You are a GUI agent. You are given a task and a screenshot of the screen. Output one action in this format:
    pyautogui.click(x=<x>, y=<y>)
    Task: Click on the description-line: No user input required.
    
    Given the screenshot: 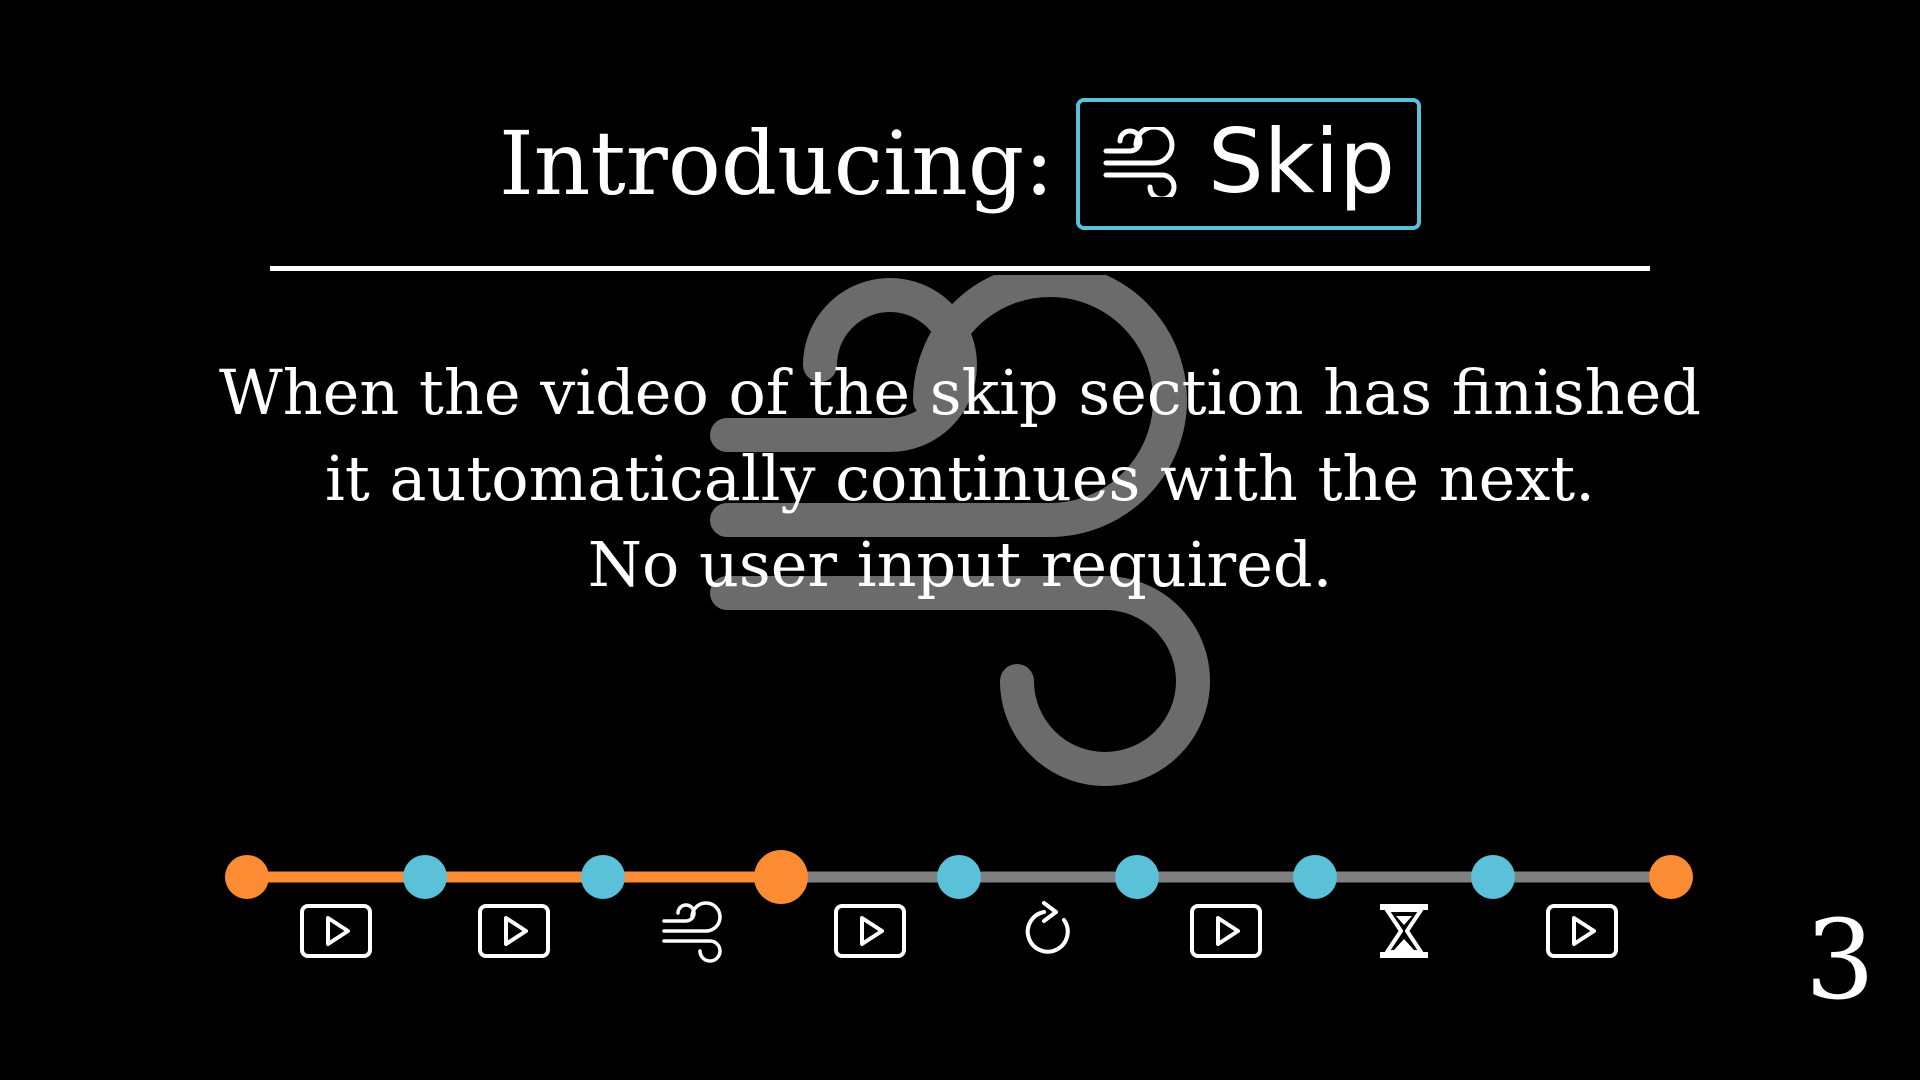 What is the action you would take?
    pyautogui.click(x=960, y=564)
    